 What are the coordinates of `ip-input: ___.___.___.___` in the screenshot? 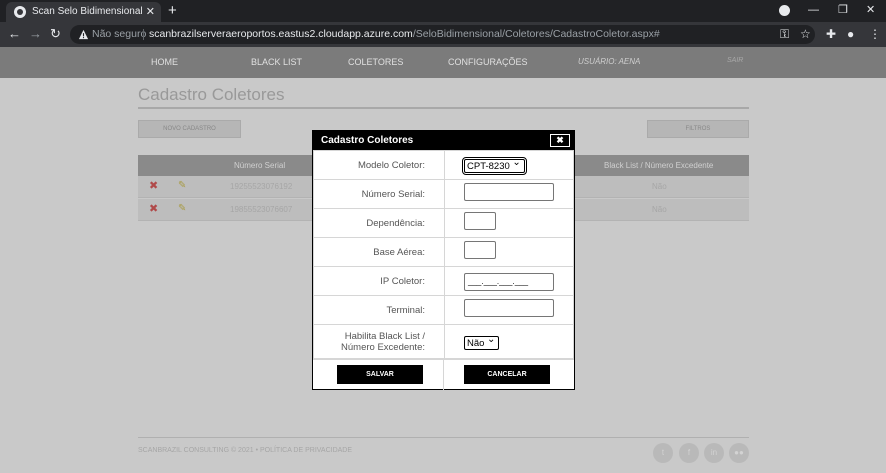 It's located at (509, 282).